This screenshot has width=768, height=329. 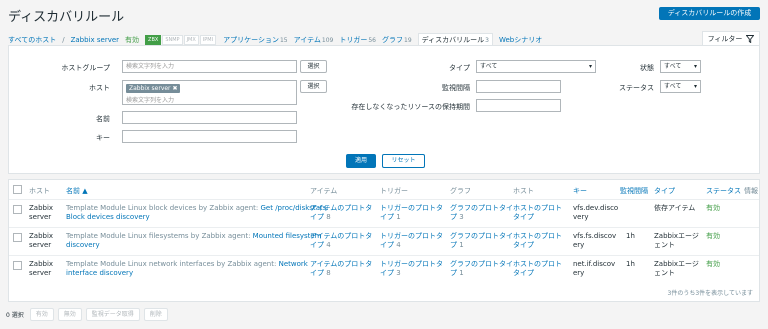 What do you see at coordinates (680, 86) in the screenshot?
I see `status-select: すべて ▾` at bounding box center [680, 86].